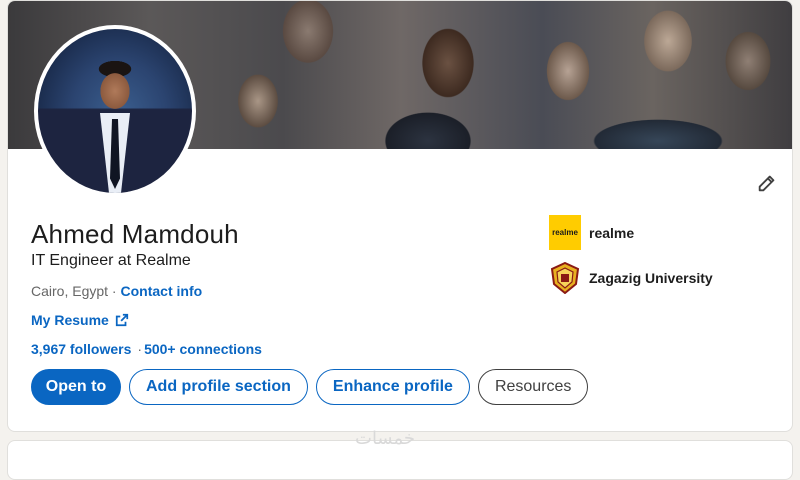 This screenshot has width=800, height=480. I want to click on network-stats: 3,967 followers · 500+ connections, so click(146, 349).